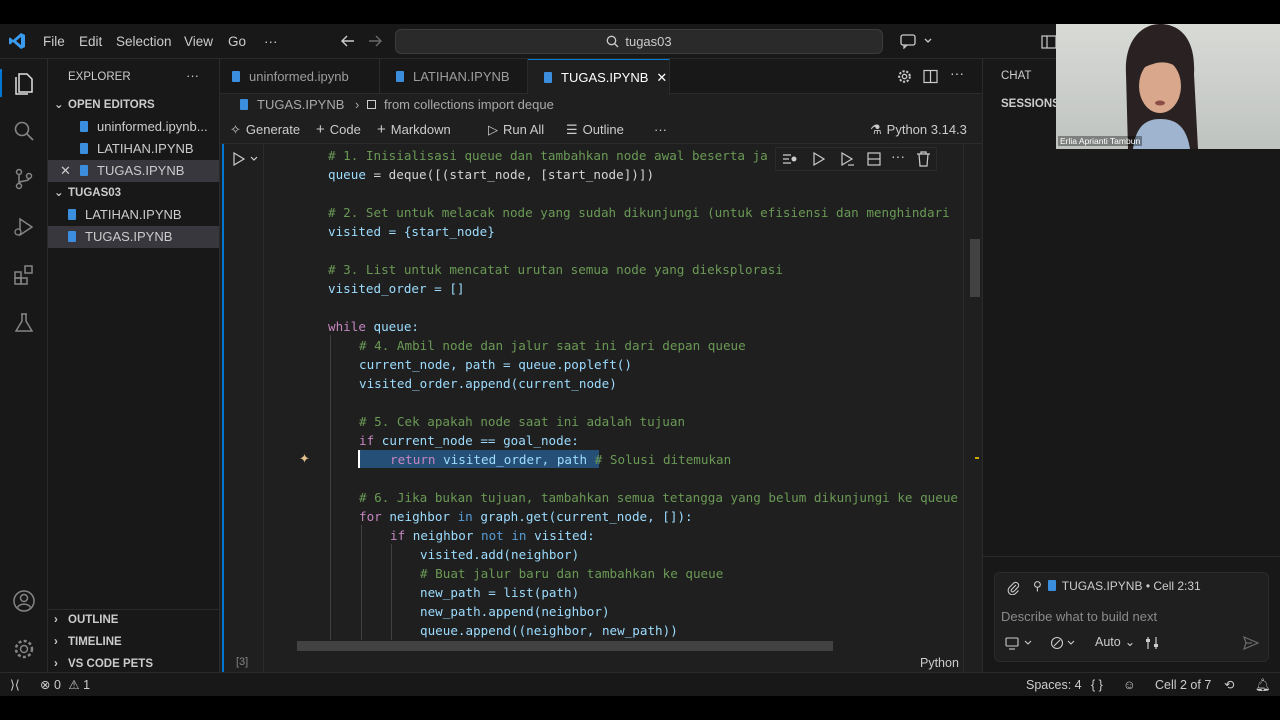 This screenshot has width=1280, height=720. What do you see at coordinates (413, 459) in the screenshot?
I see `code-keyword: return` at bounding box center [413, 459].